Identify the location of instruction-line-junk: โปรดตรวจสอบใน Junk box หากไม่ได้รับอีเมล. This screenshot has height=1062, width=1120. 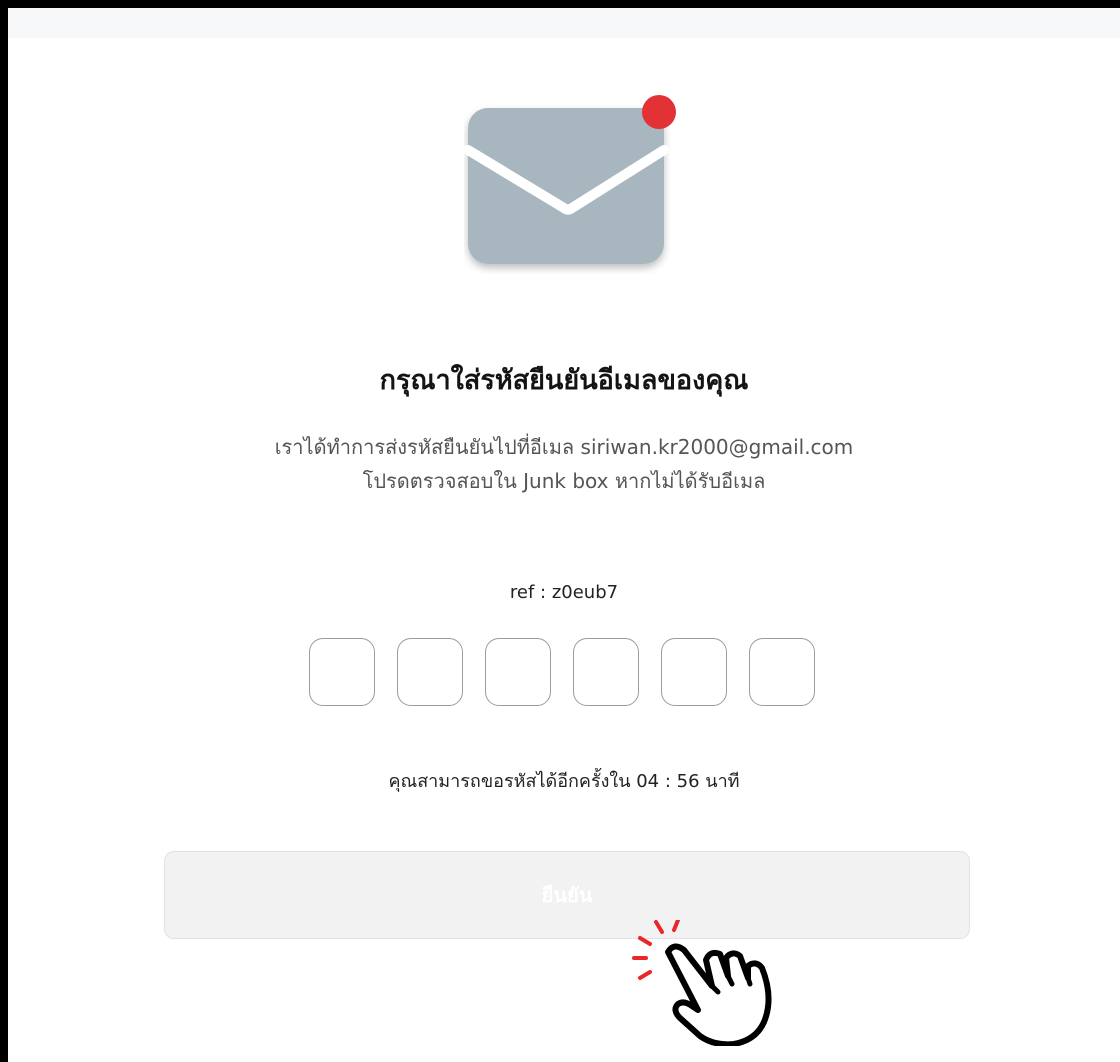
(564, 481).